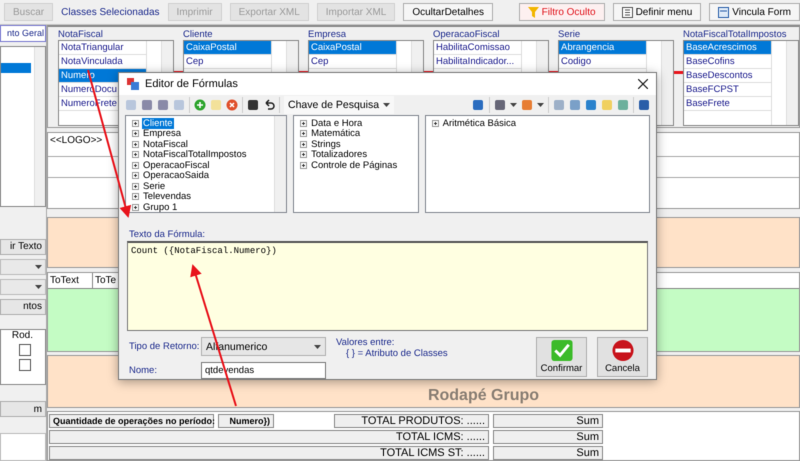 This screenshot has width=800, height=461. Describe the element at coordinates (643, 84) in the screenshot. I see `close-icon` at that location.